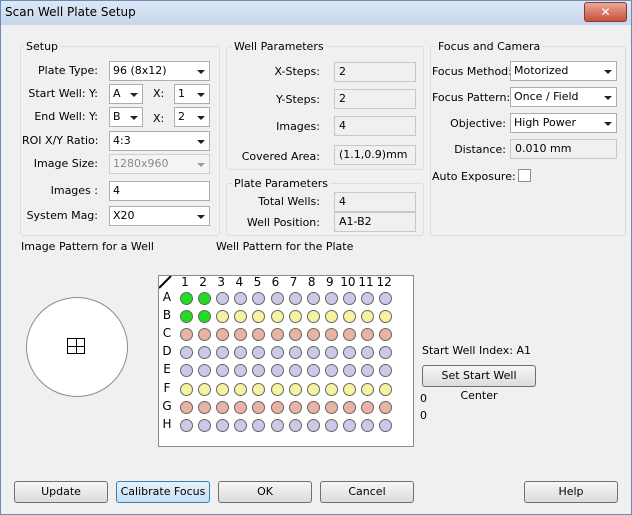  What do you see at coordinates (563, 71) in the screenshot?
I see `focus-method-select: Motorized` at bounding box center [563, 71].